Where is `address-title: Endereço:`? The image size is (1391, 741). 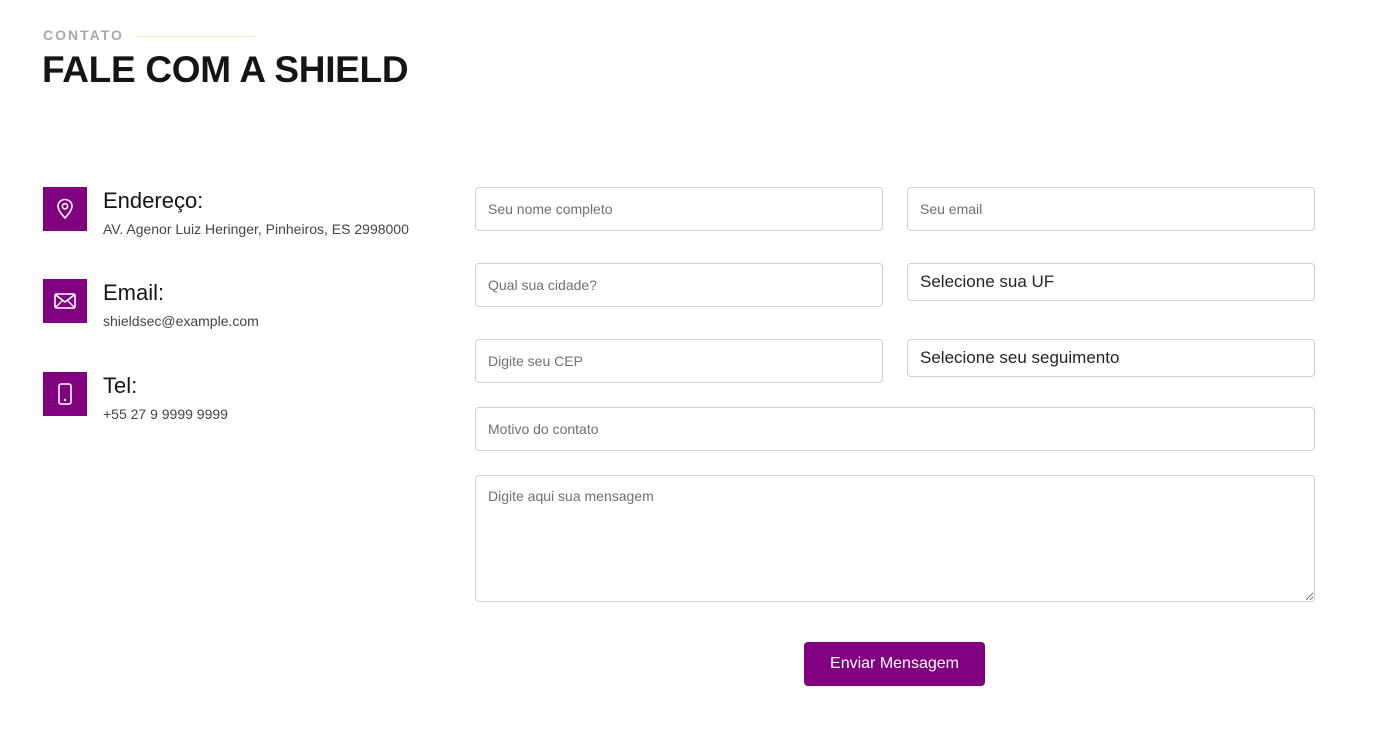
address-title: Endereço: is located at coordinates (153, 200).